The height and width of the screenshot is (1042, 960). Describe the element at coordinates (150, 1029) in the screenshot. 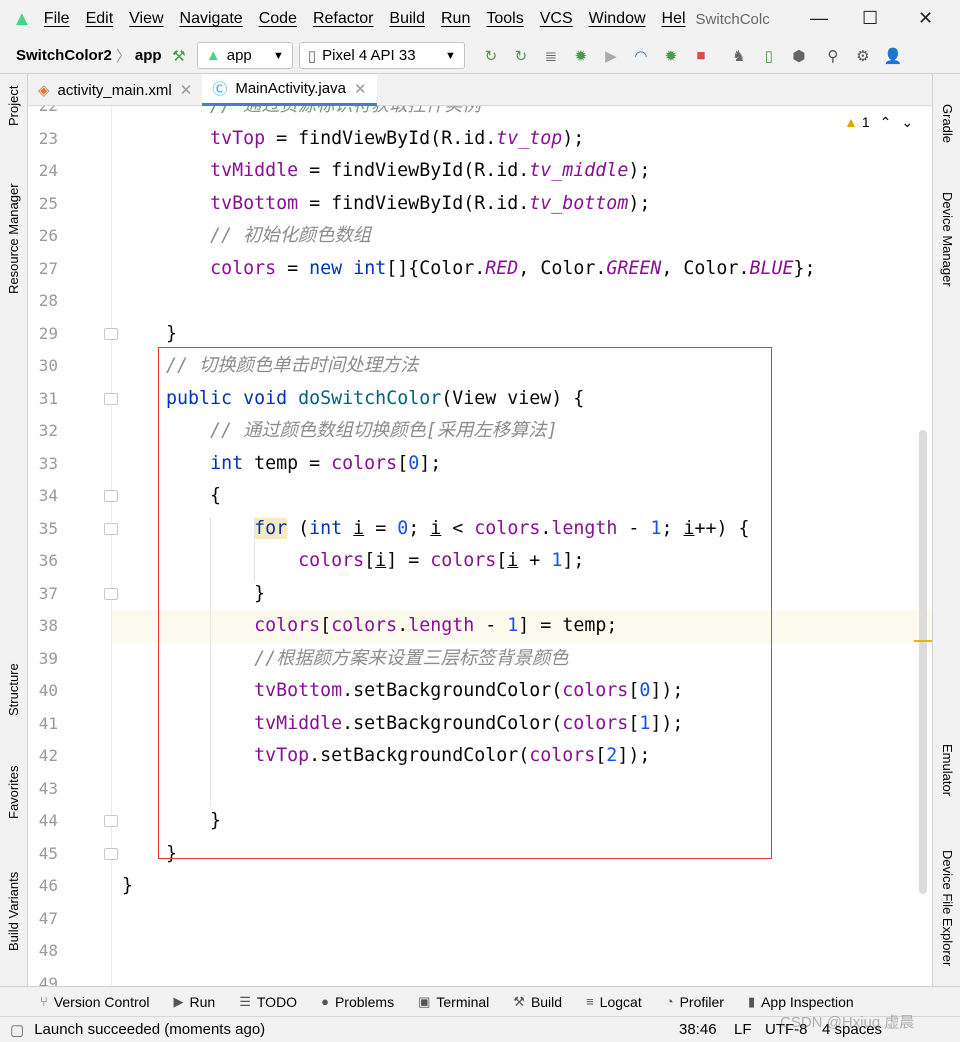

I see `status-message: Launch succeeded (moments ago)` at that location.